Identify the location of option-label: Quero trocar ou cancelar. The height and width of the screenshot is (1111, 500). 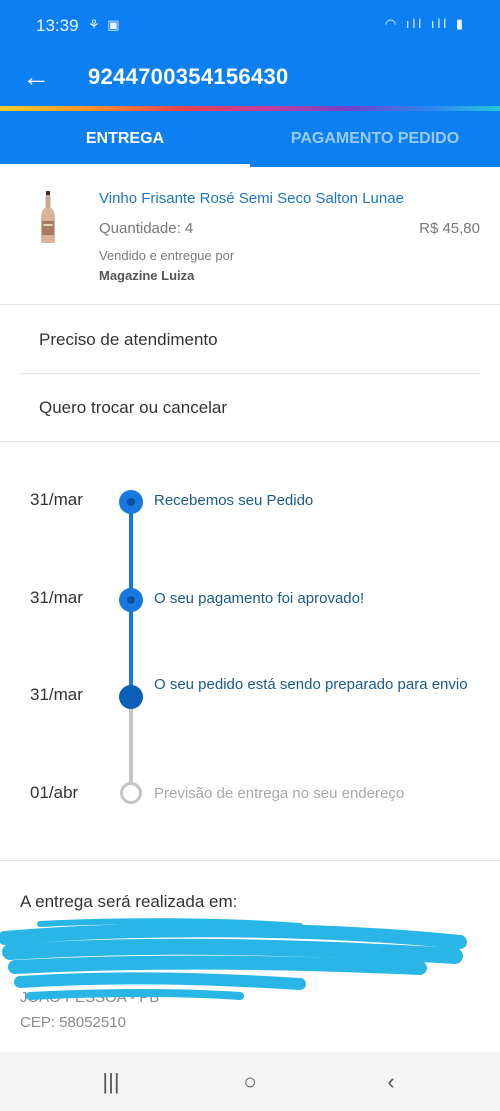
(133, 407).